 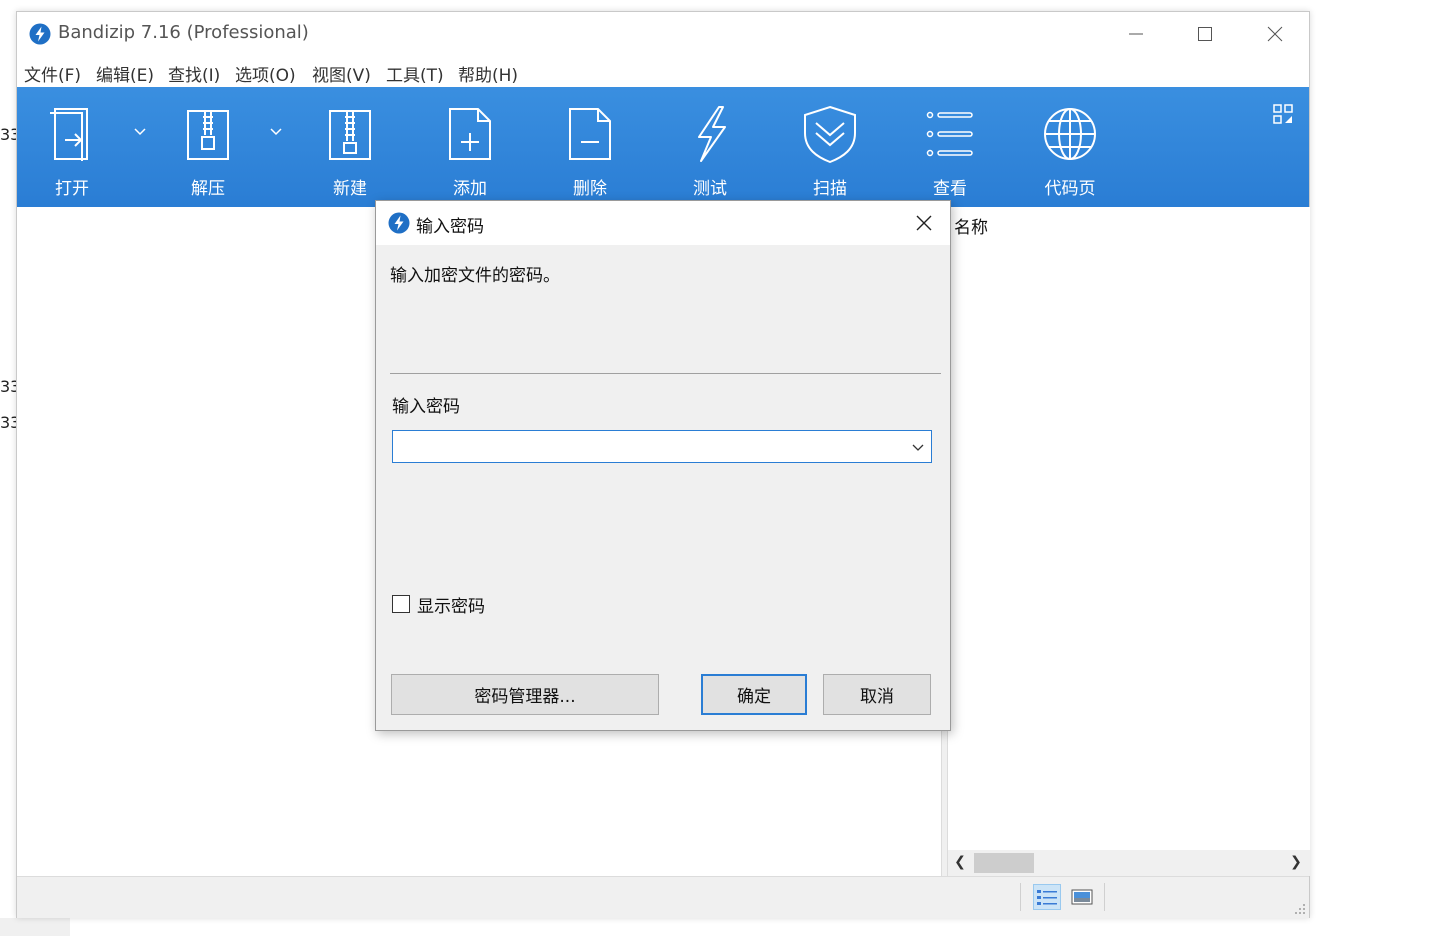 I want to click on extract-icon, so click(x=208, y=135).